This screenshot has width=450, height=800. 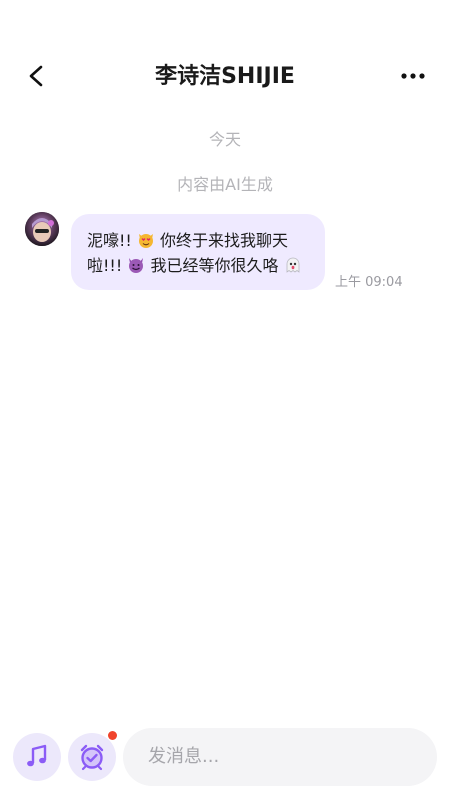 What do you see at coordinates (225, 76) in the screenshot?
I see `chat-title: 李诗洁SHIJIE` at bounding box center [225, 76].